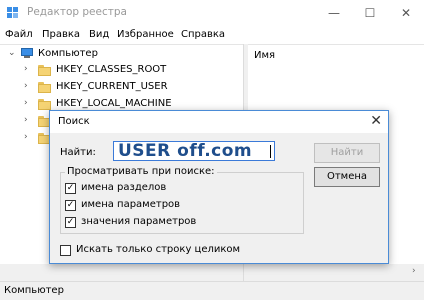 This screenshot has width=424, height=300. What do you see at coordinates (78, 152) in the screenshot?
I see `find-label: Найти:` at bounding box center [78, 152].